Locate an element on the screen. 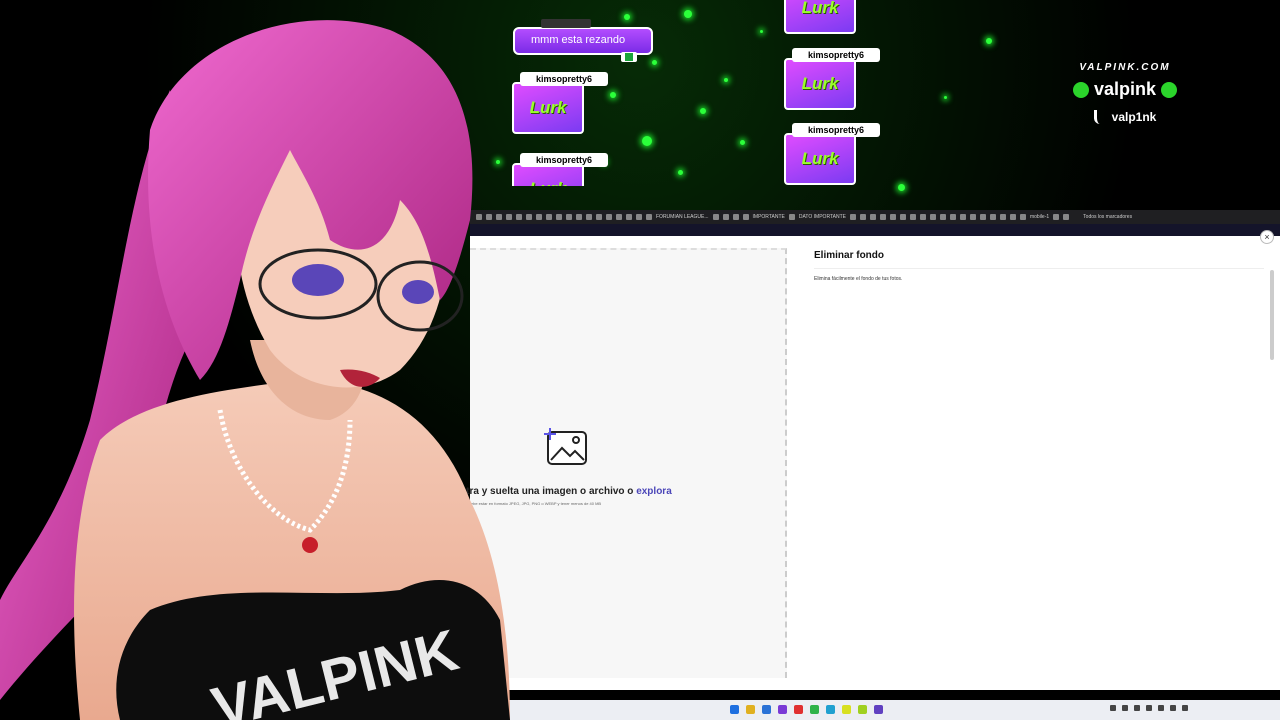  all-bookmarks-link: Todos los marcadores is located at coordinates (1107, 217).